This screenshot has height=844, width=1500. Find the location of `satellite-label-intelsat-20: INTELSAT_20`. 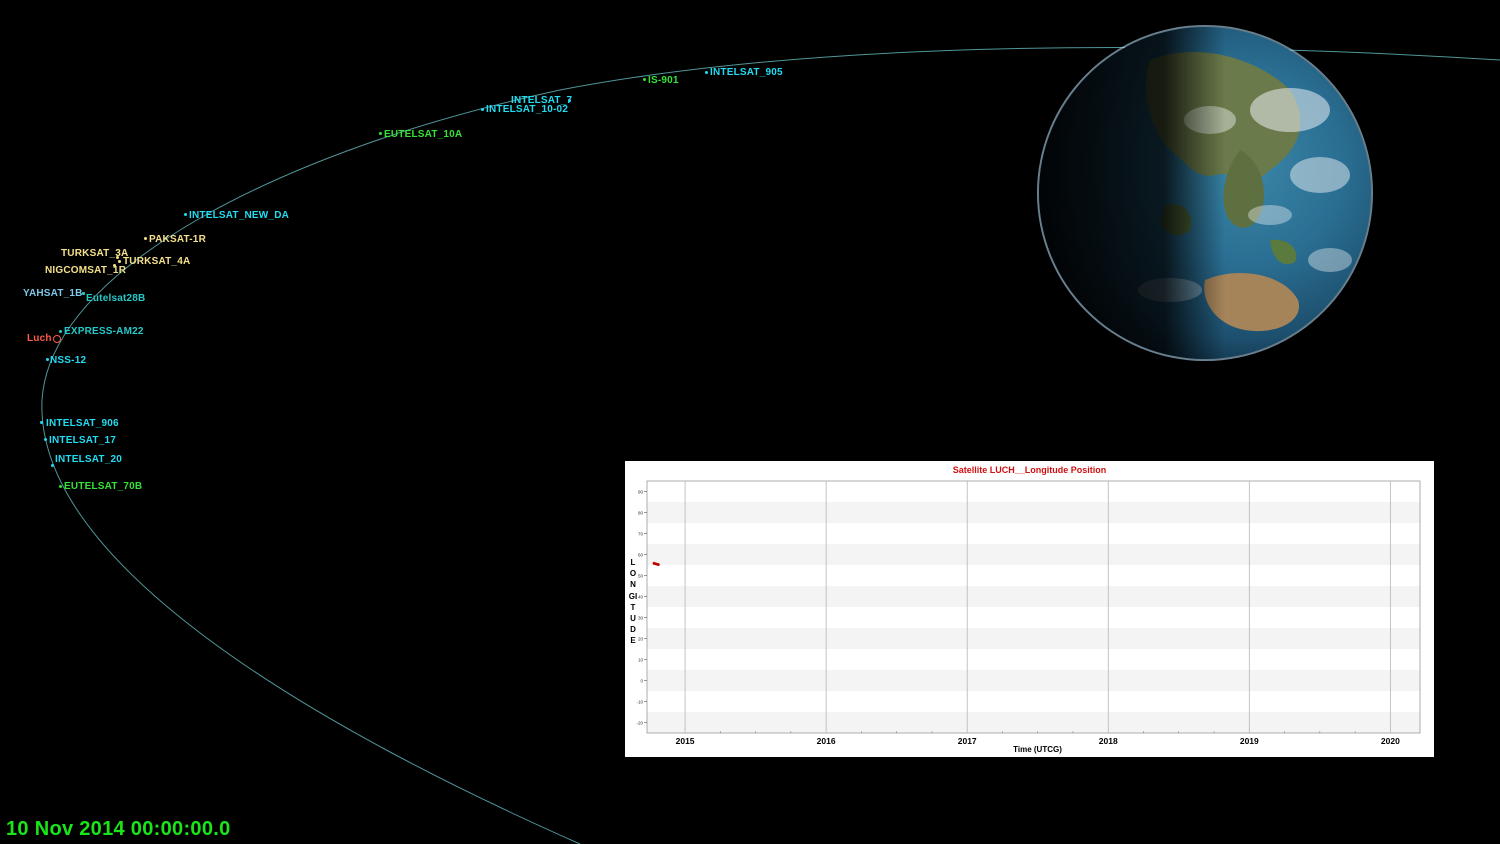

satellite-label-intelsat-20: INTELSAT_20 is located at coordinates (88, 459).